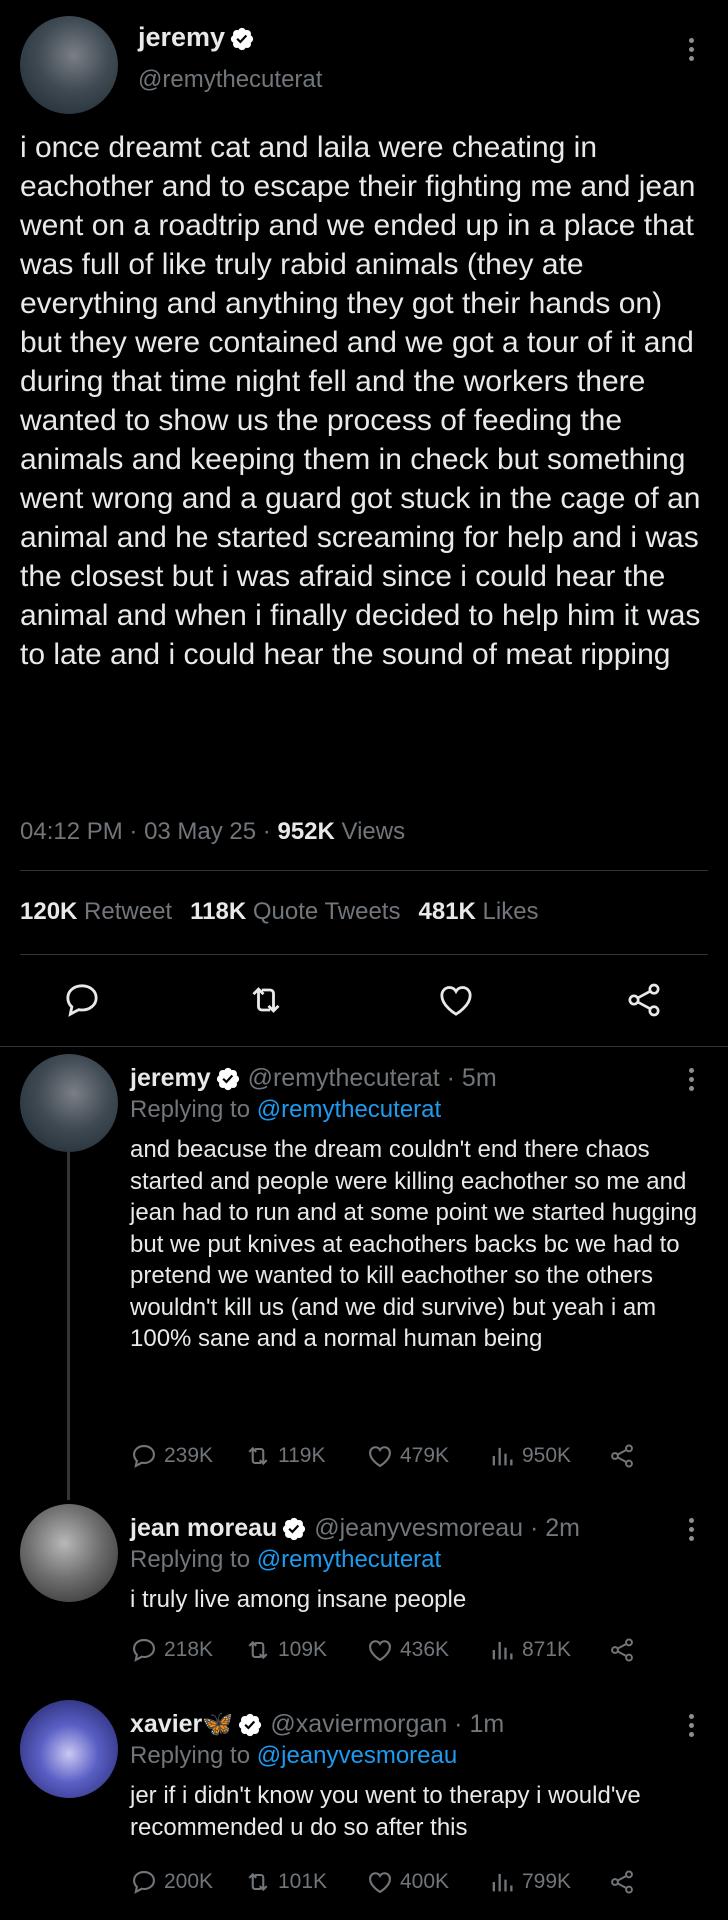 This screenshot has height=1920, width=728. I want to click on reply-age: 1m, so click(487, 1724).